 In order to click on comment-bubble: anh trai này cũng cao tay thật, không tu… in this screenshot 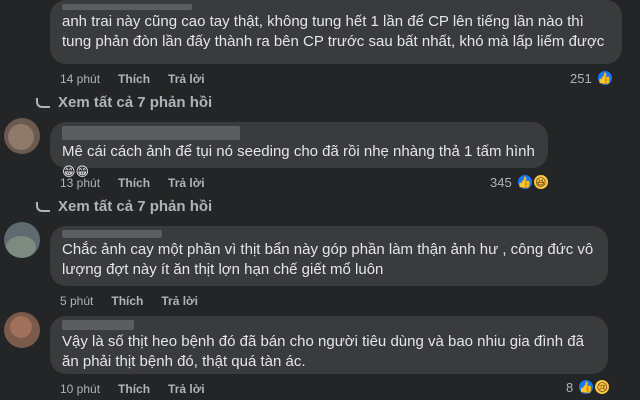, I will do `click(336, 32)`.